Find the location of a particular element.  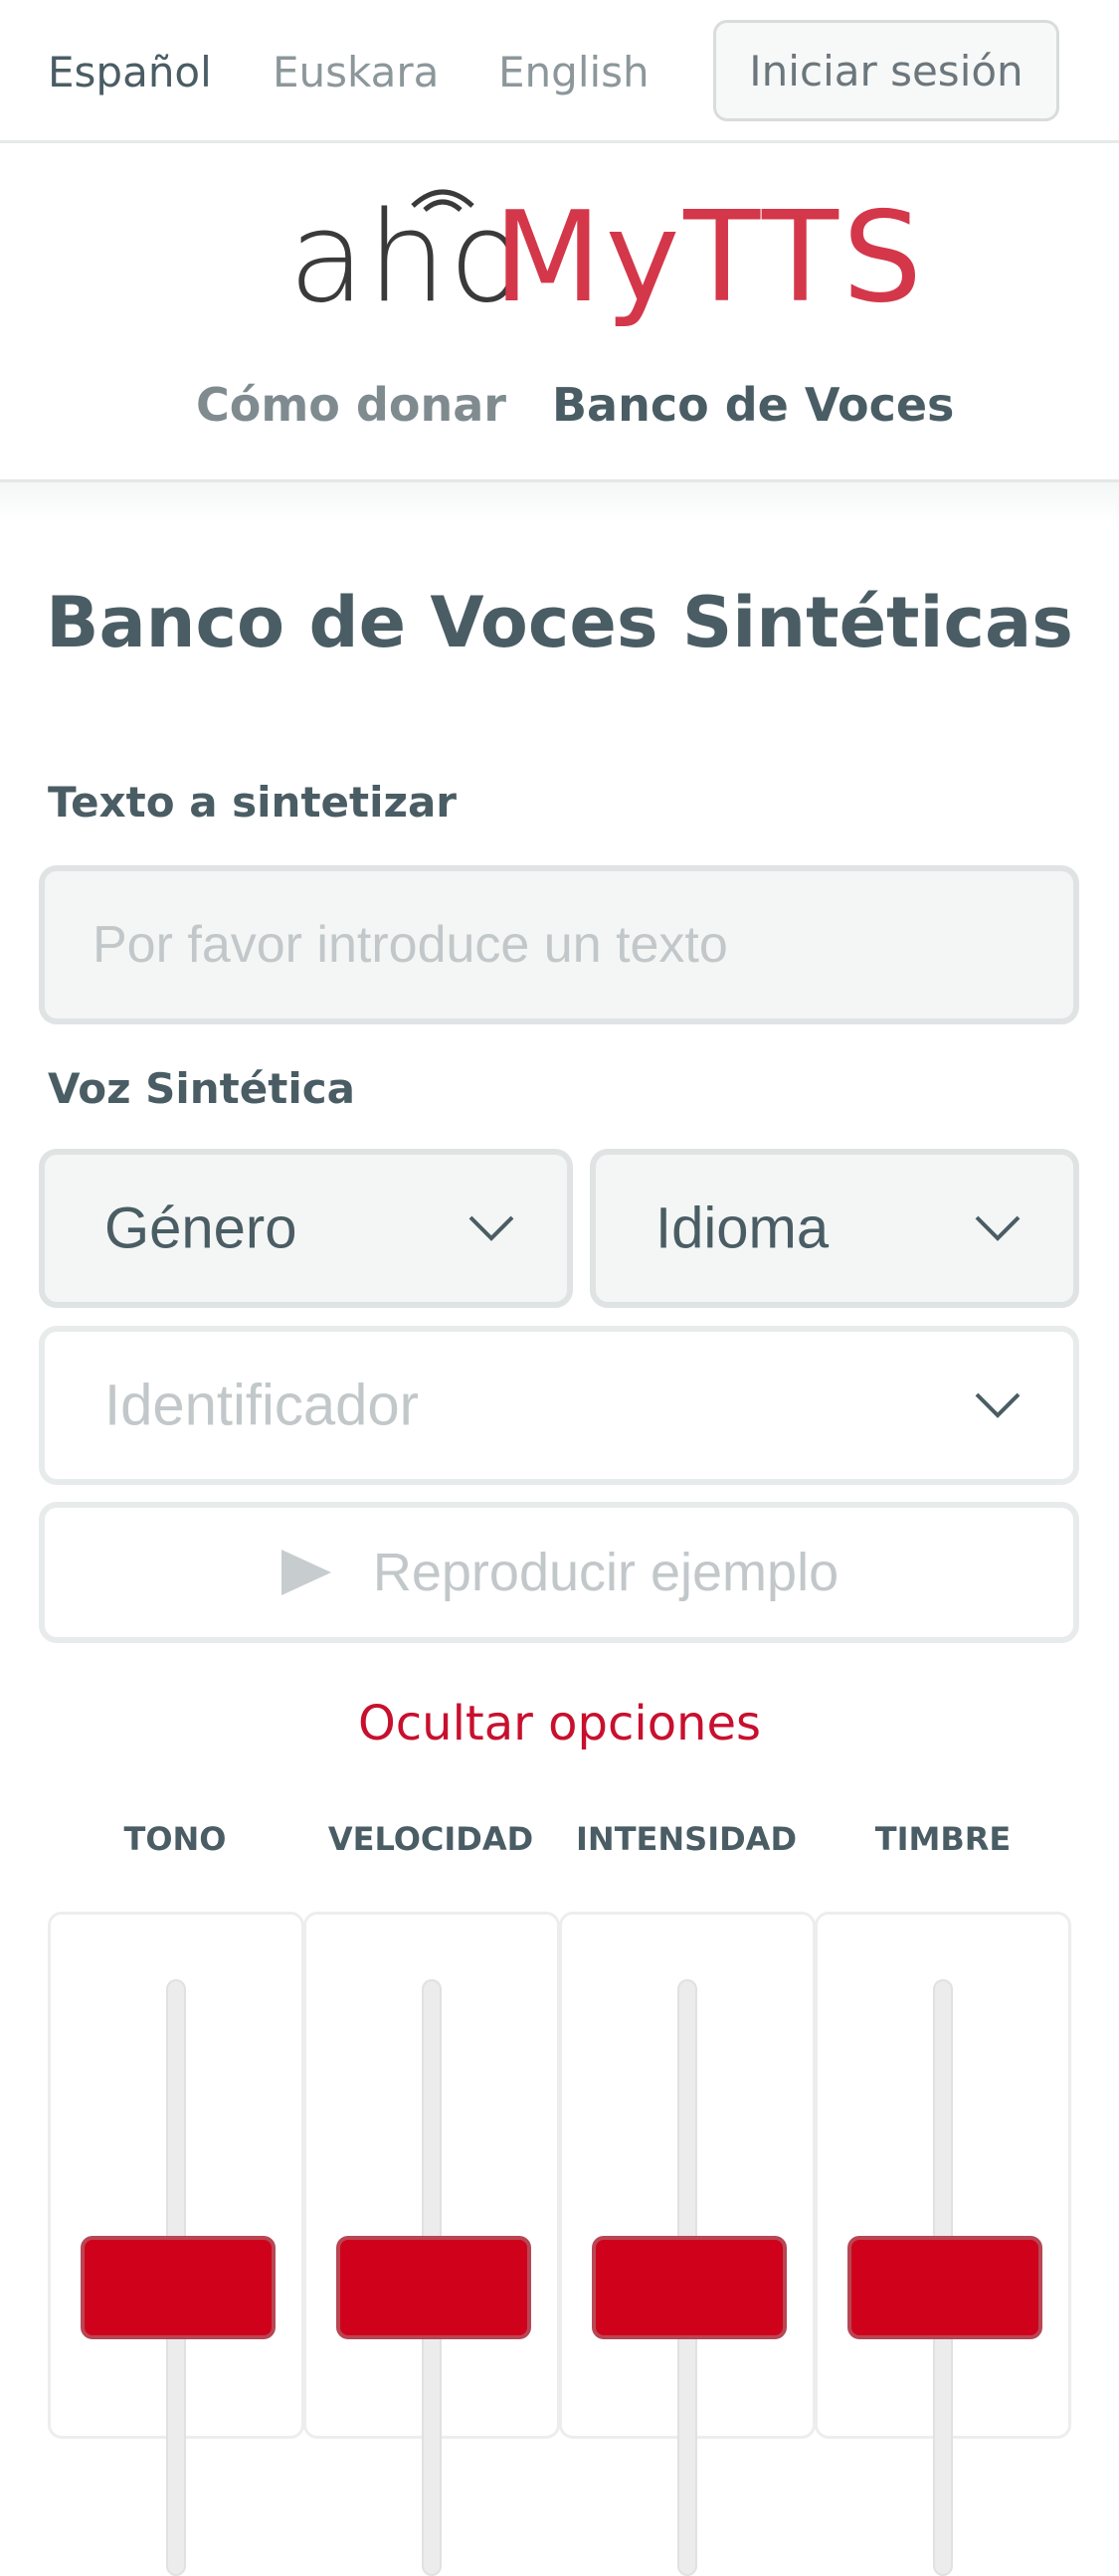

language-bar: Español Euskara English Iniciar sesión is located at coordinates (559, 71).